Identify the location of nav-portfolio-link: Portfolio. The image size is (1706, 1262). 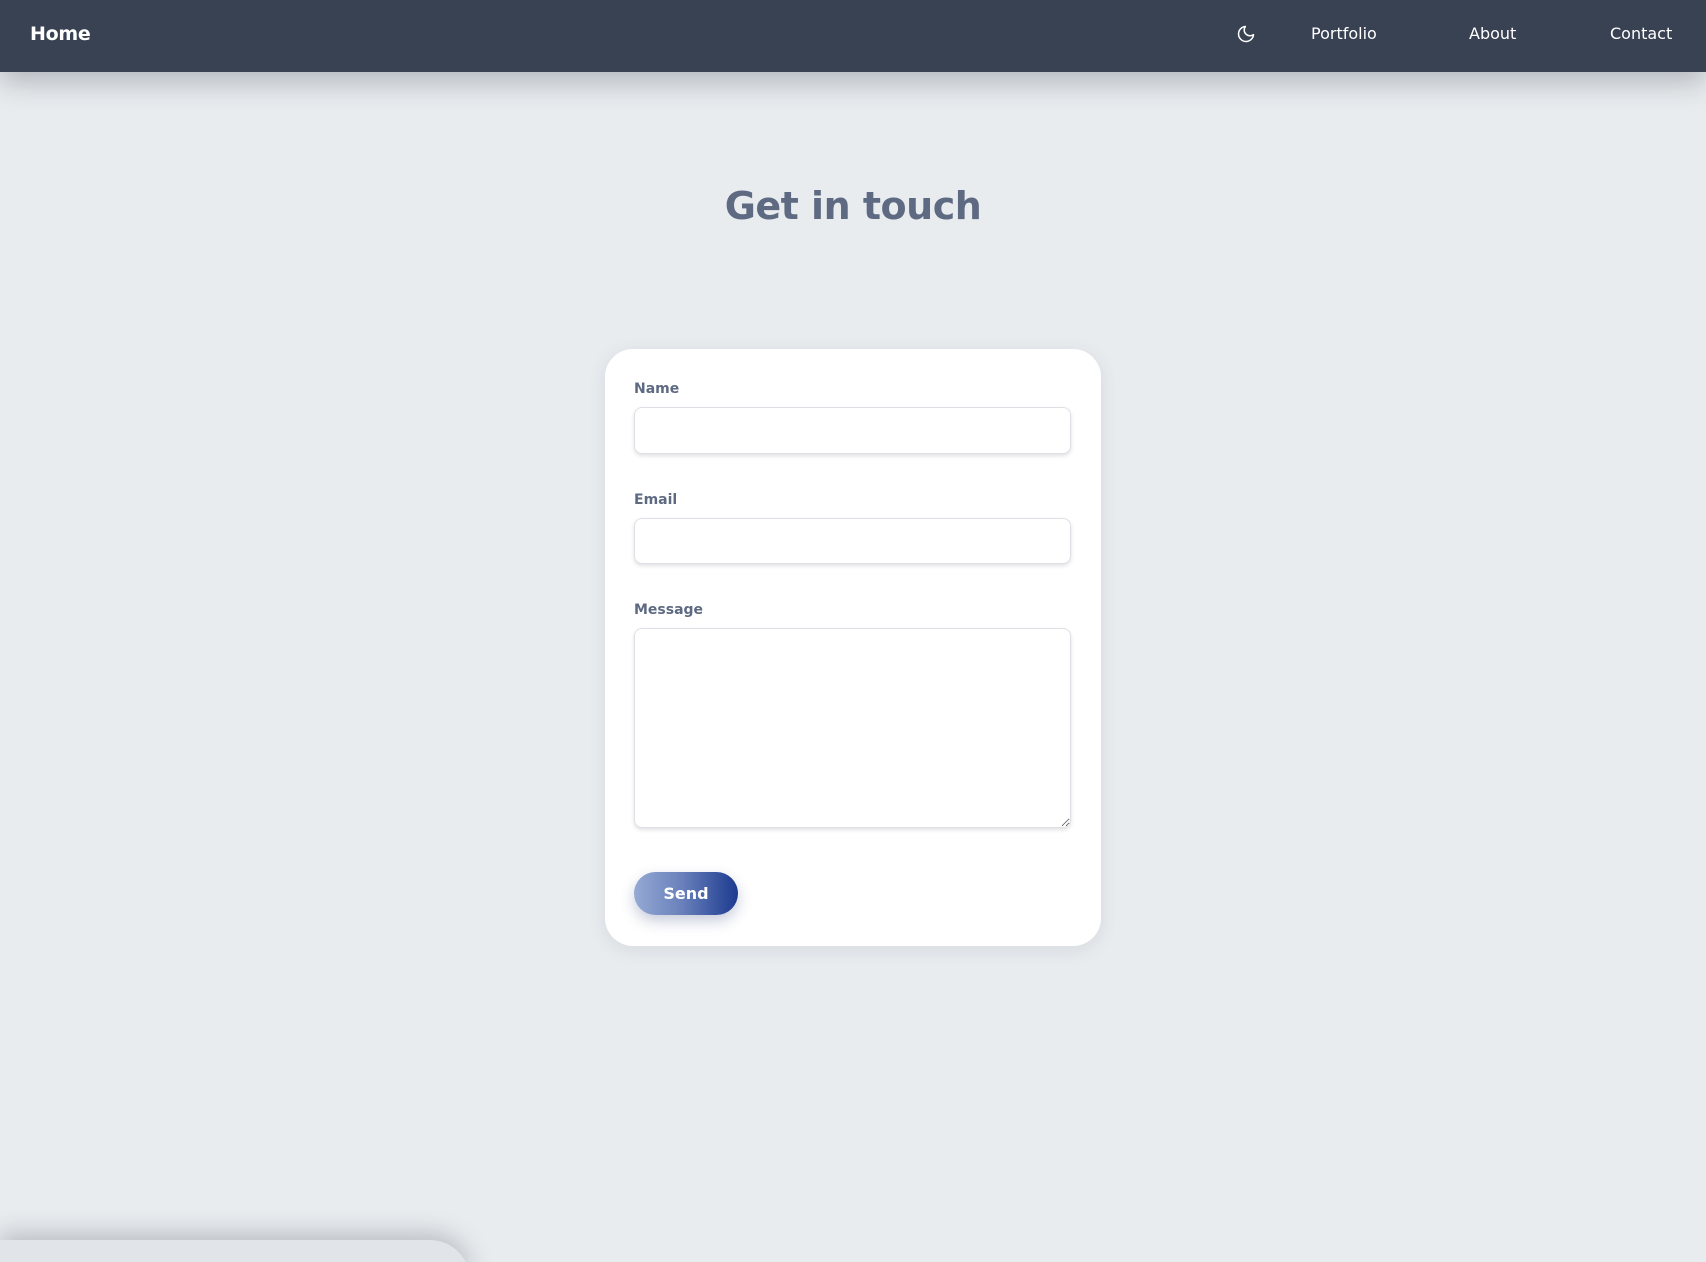
(1344, 36).